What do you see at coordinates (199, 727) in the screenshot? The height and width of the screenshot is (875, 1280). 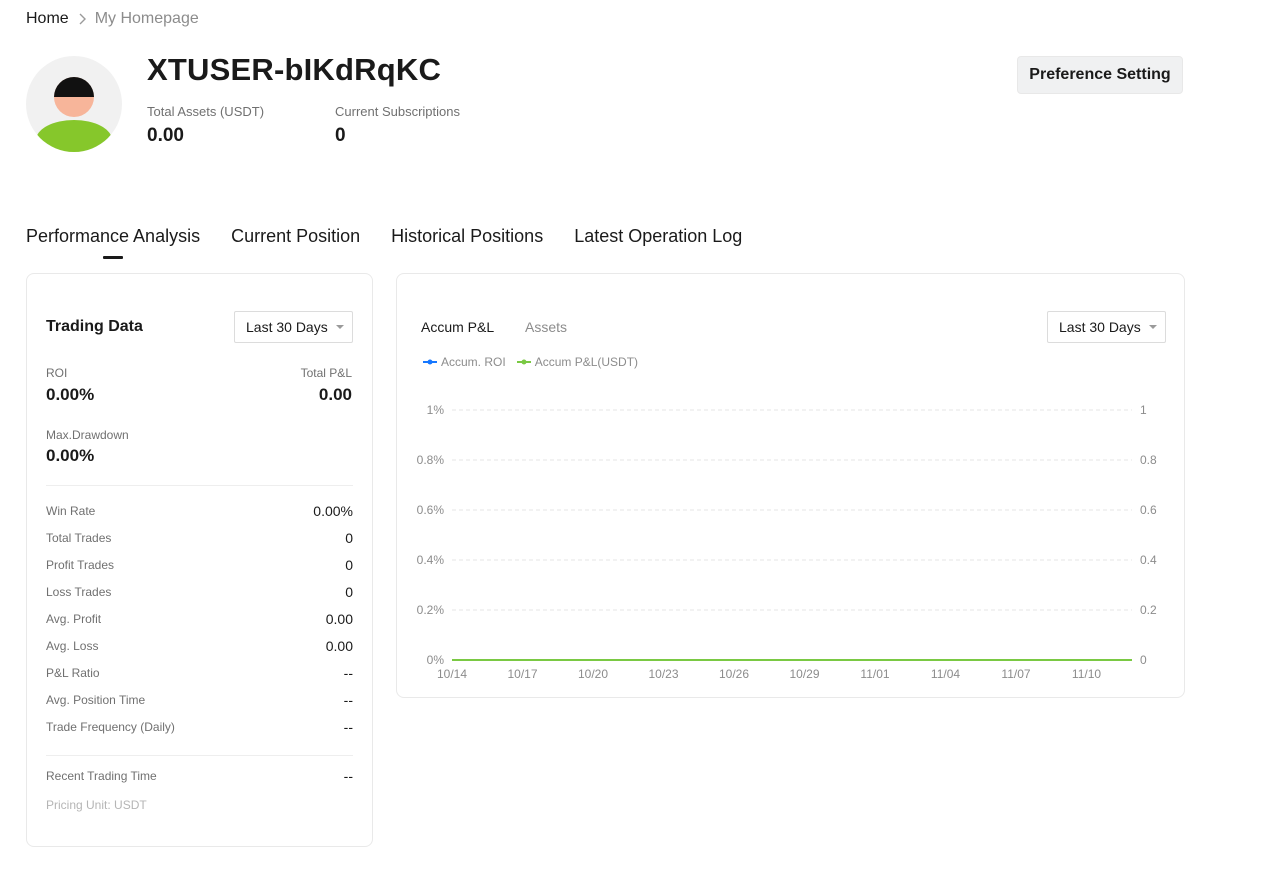 I see `stat-row-trade-frequency: Trade Frequency (Daily) --` at bounding box center [199, 727].